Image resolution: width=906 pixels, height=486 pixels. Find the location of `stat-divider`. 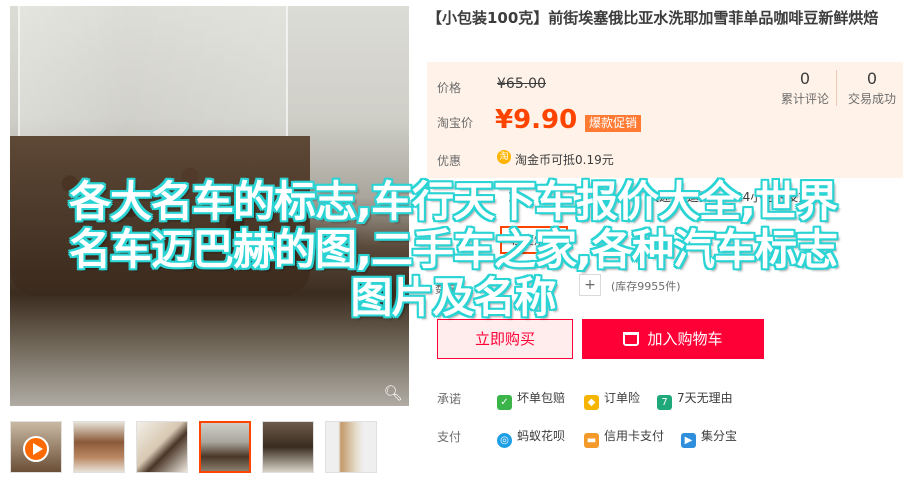

stat-divider is located at coordinates (836, 88).